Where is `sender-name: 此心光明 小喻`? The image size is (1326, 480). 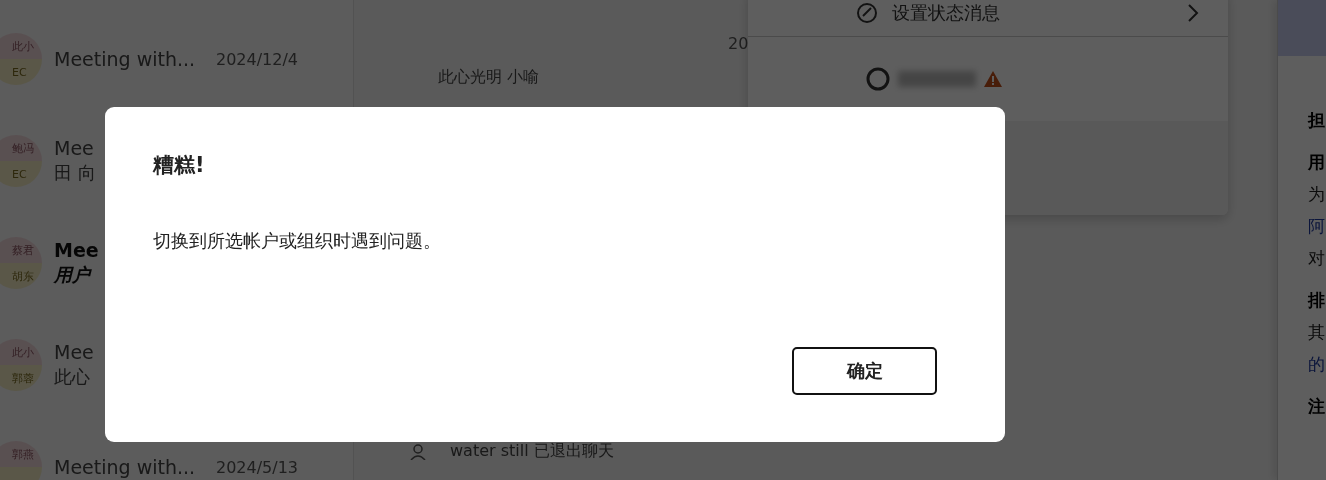 sender-name: 此心光明 小喻 is located at coordinates (489, 77).